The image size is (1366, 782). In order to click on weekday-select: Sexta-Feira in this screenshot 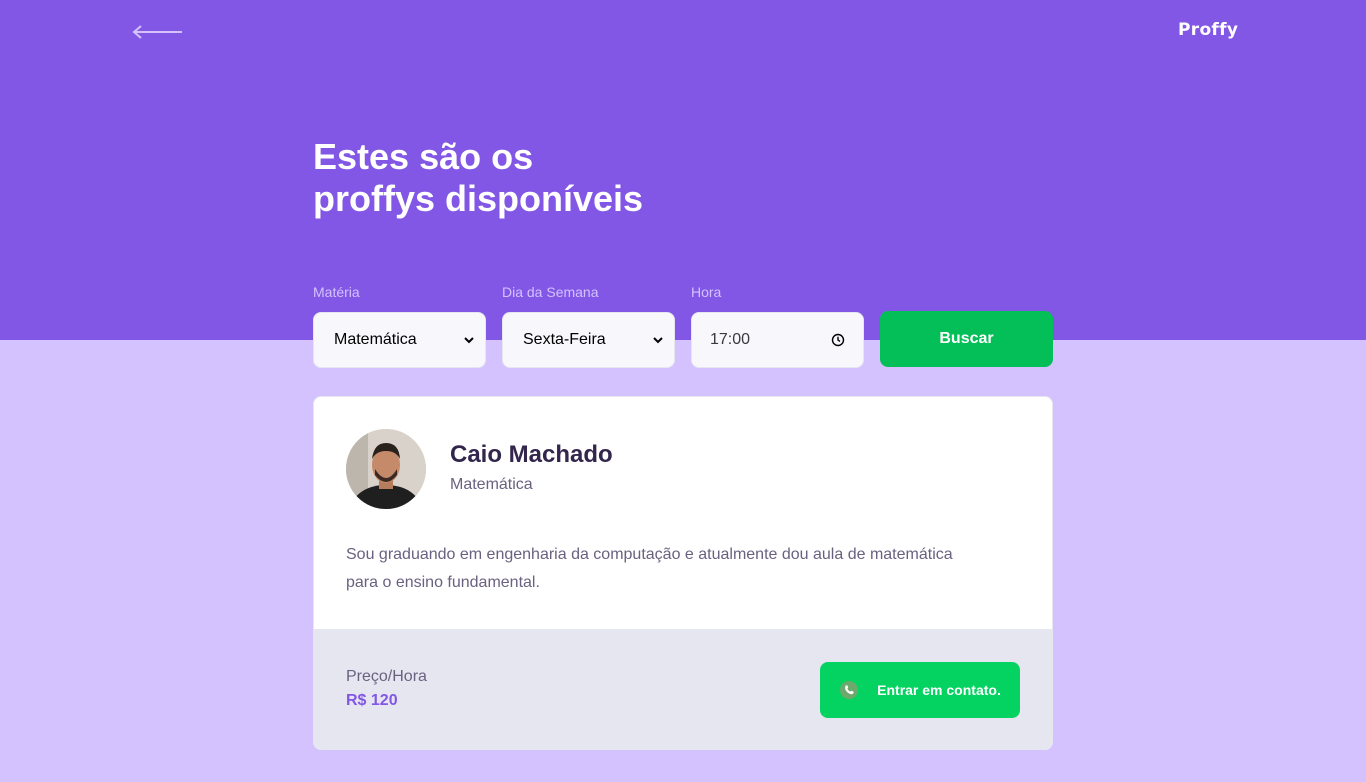, I will do `click(588, 340)`.